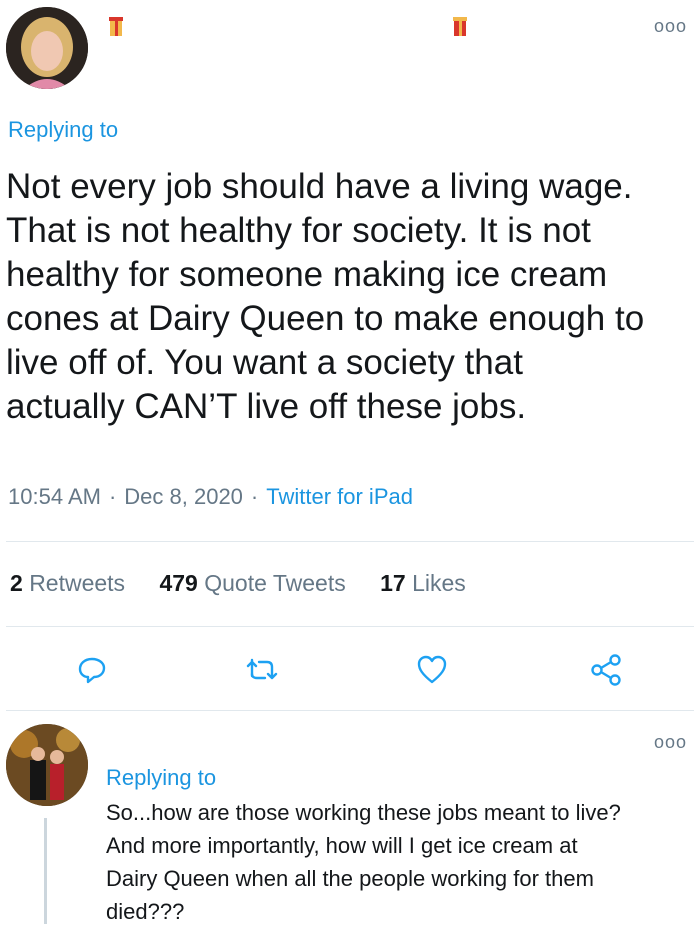 This screenshot has height=928, width=700. I want to click on retweets-count: 2, so click(16, 583).